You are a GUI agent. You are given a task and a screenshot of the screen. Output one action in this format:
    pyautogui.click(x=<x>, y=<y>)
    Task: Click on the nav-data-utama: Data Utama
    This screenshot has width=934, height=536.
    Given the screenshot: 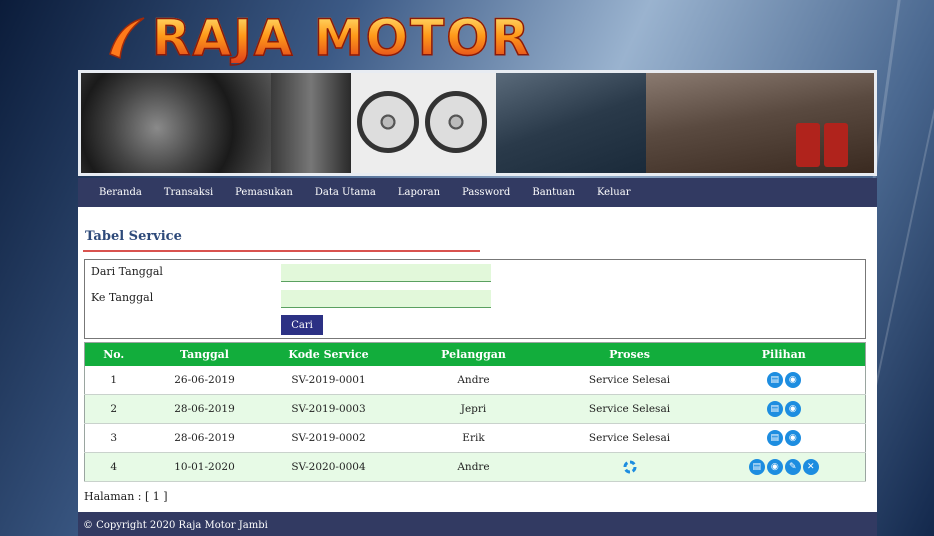 What is the action you would take?
    pyautogui.click(x=345, y=192)
    